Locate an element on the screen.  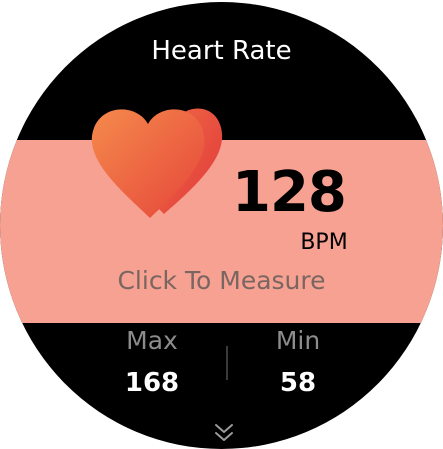
min-label: Min is located at coordinates (298, 340).